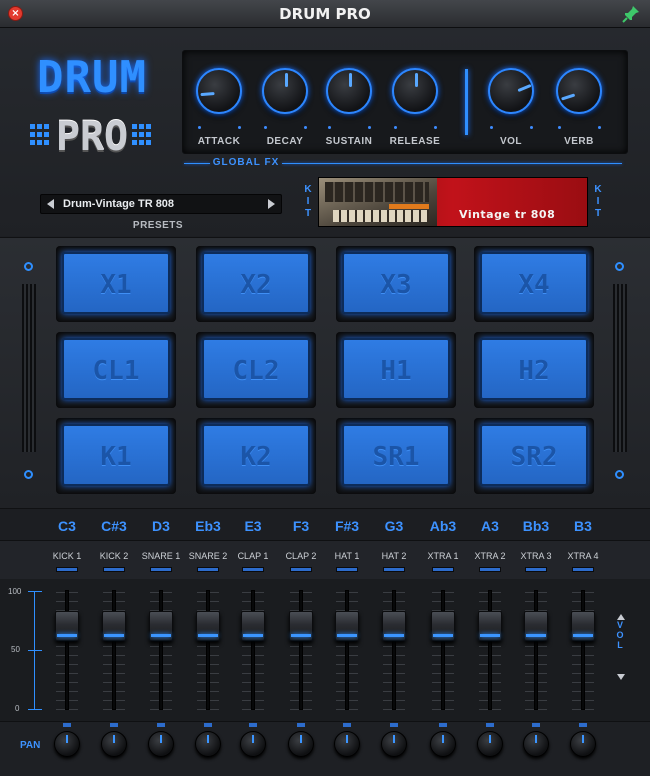 The image size is (650, 776). Describe the element at coordinates (350, 80) in the screenshot. I see `knob-indicator` at that location.